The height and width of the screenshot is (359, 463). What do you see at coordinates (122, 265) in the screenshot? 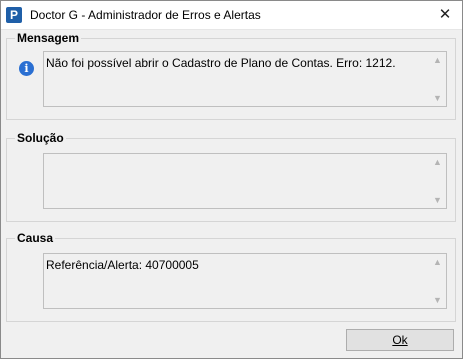
I see `causa-text: Referência/Alerta: 40700005` at bounding box center [122, 265].